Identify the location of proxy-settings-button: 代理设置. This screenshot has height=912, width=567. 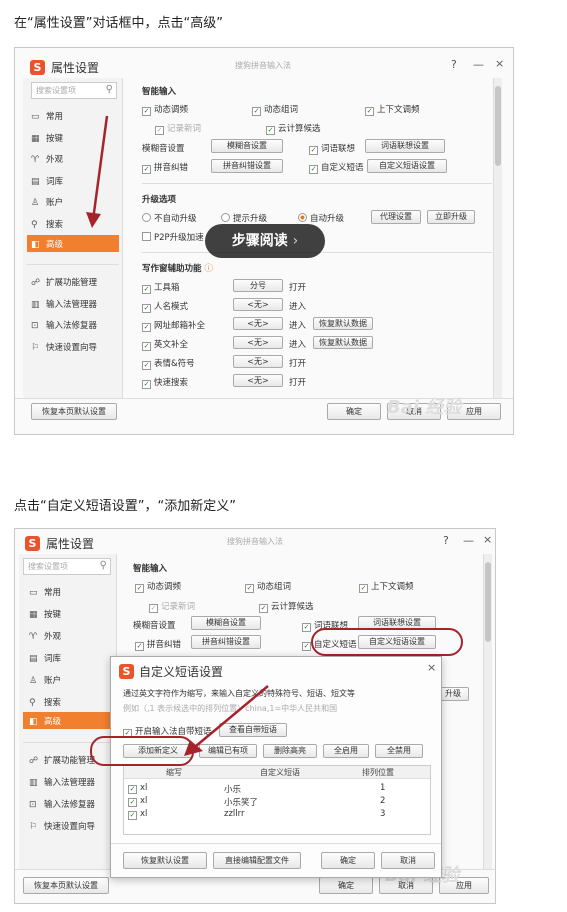
(396, 217).